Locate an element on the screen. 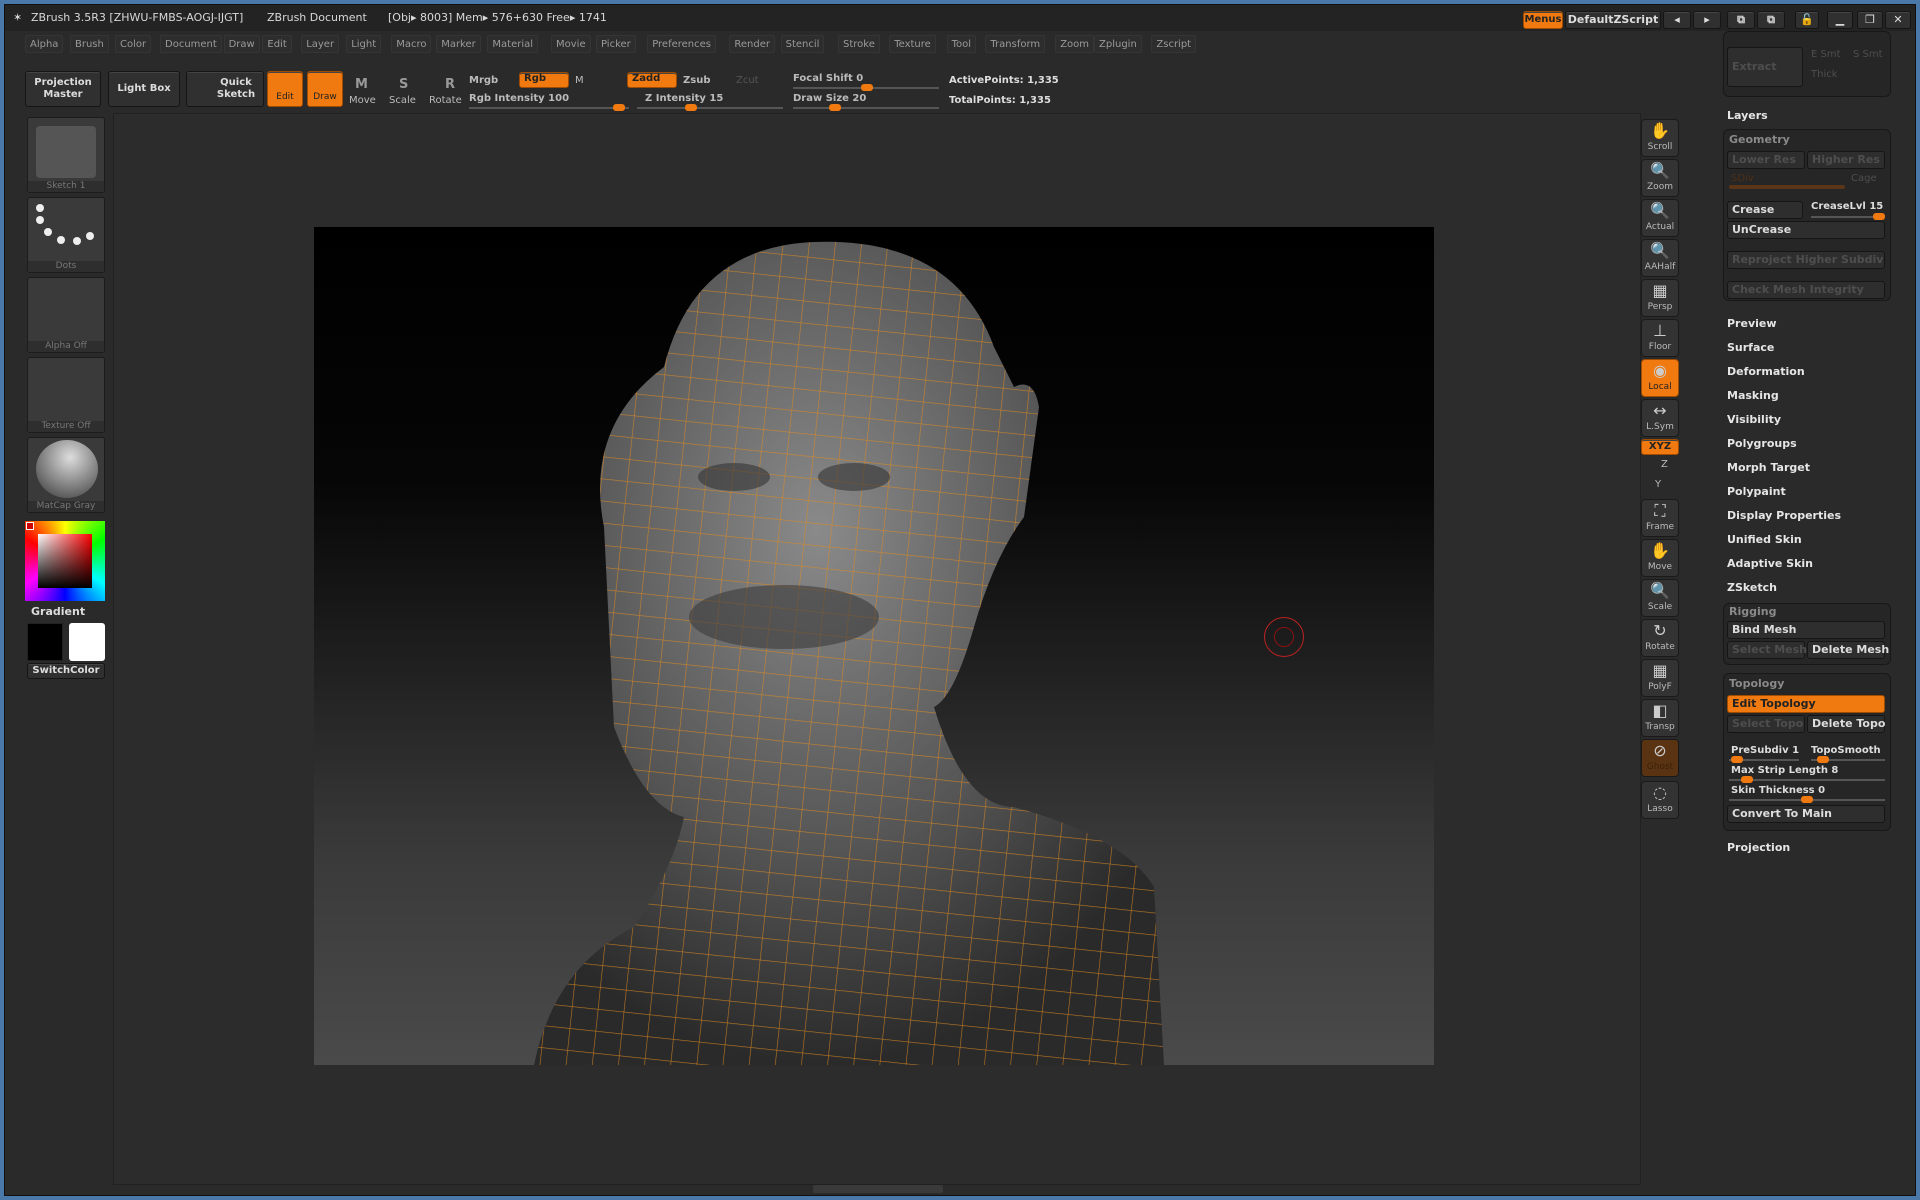 The height and width of the screenshot is (1200, 1920). projection-section: Projection is located at coordinates (1758, 847).